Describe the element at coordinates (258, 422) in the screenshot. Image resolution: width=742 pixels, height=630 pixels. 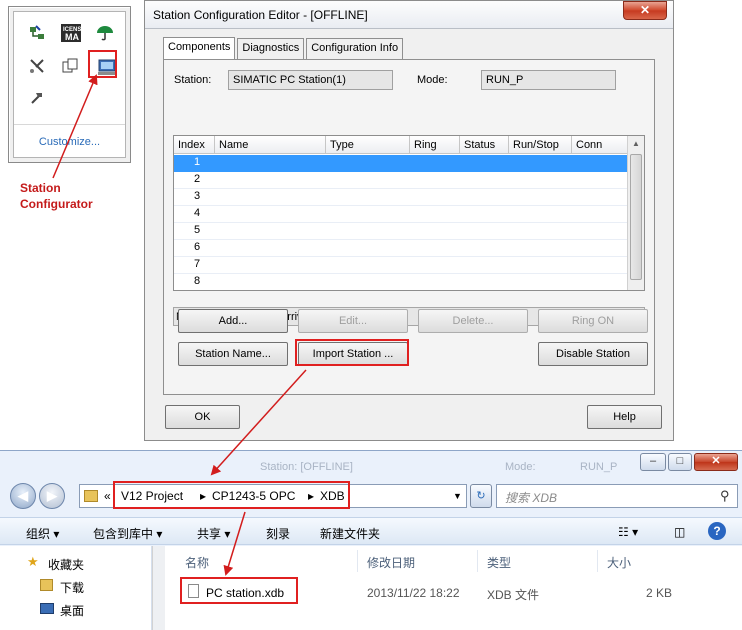
I see `arrow-to-address-bar` at that location.